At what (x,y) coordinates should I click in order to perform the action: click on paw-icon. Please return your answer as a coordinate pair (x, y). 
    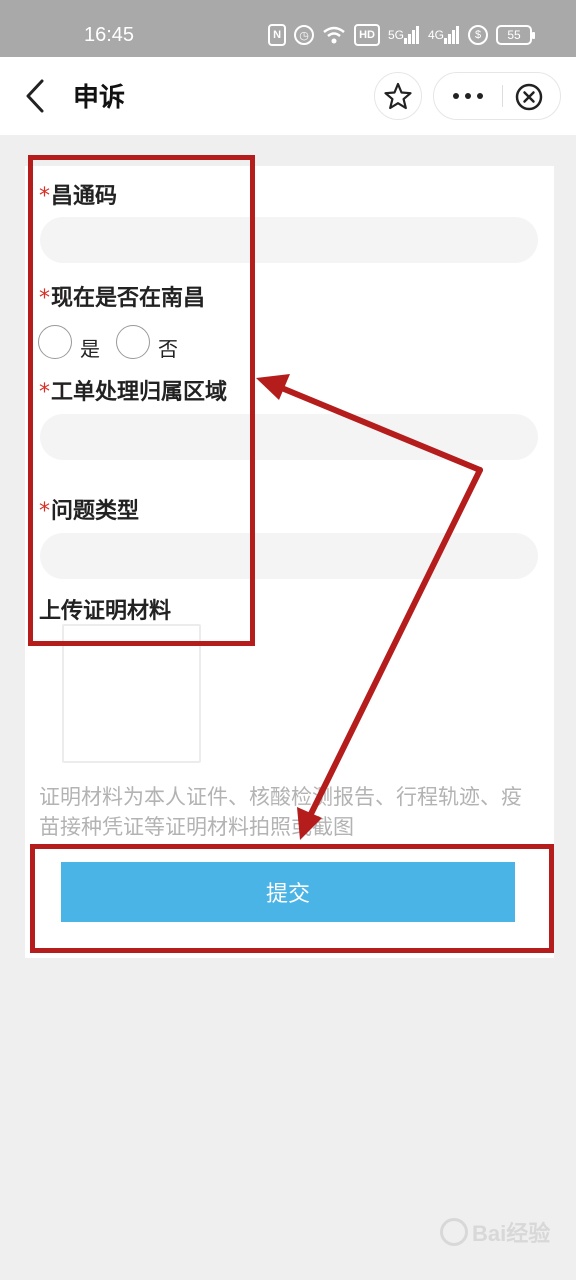
    Looking at the image, I should click on (454, 1232).